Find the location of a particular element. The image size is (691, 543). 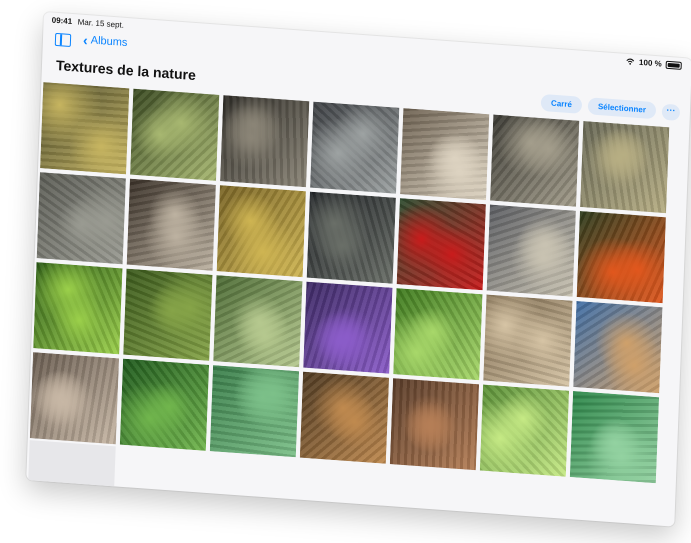

photo-thumbnail-orange-flower is located at coordinates (621, 257).